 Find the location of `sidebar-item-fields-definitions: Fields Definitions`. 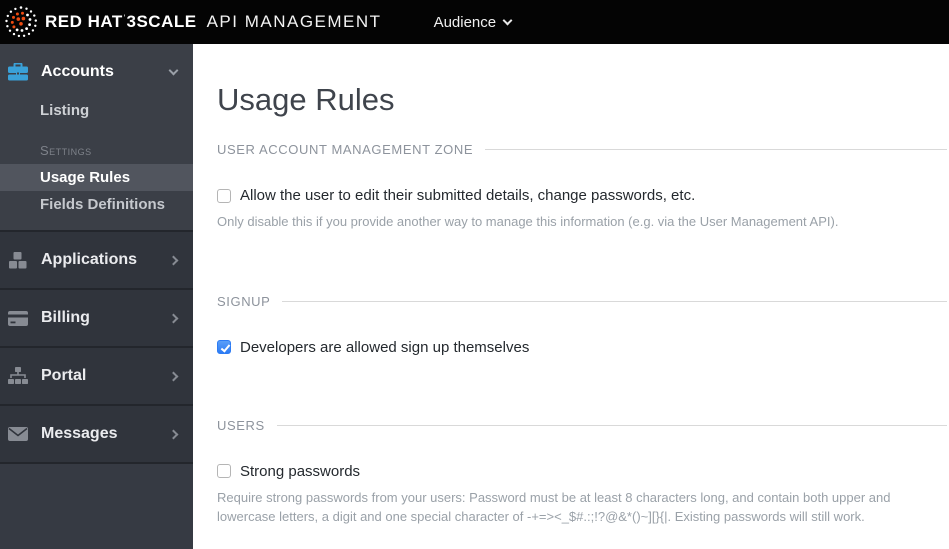

sidebar-item-fields-definitions: Fields Definitions is located at coordinates (96, 204).